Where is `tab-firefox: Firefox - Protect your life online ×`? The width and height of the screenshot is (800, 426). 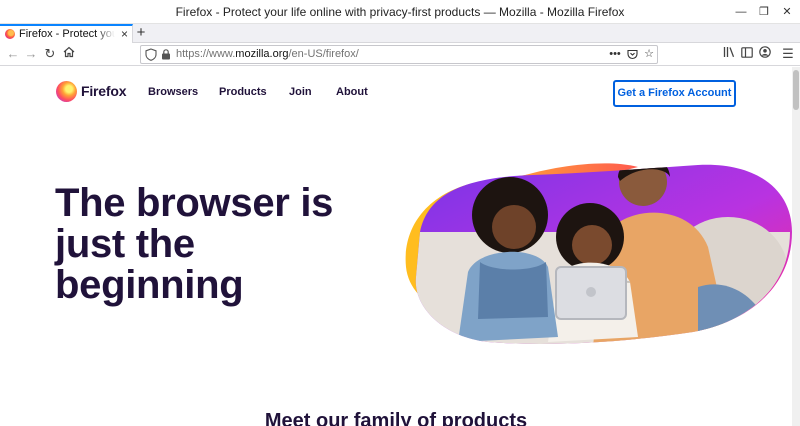 tab-firefox: Firefox - Protect your life online × is located at coordinates (66, 33).